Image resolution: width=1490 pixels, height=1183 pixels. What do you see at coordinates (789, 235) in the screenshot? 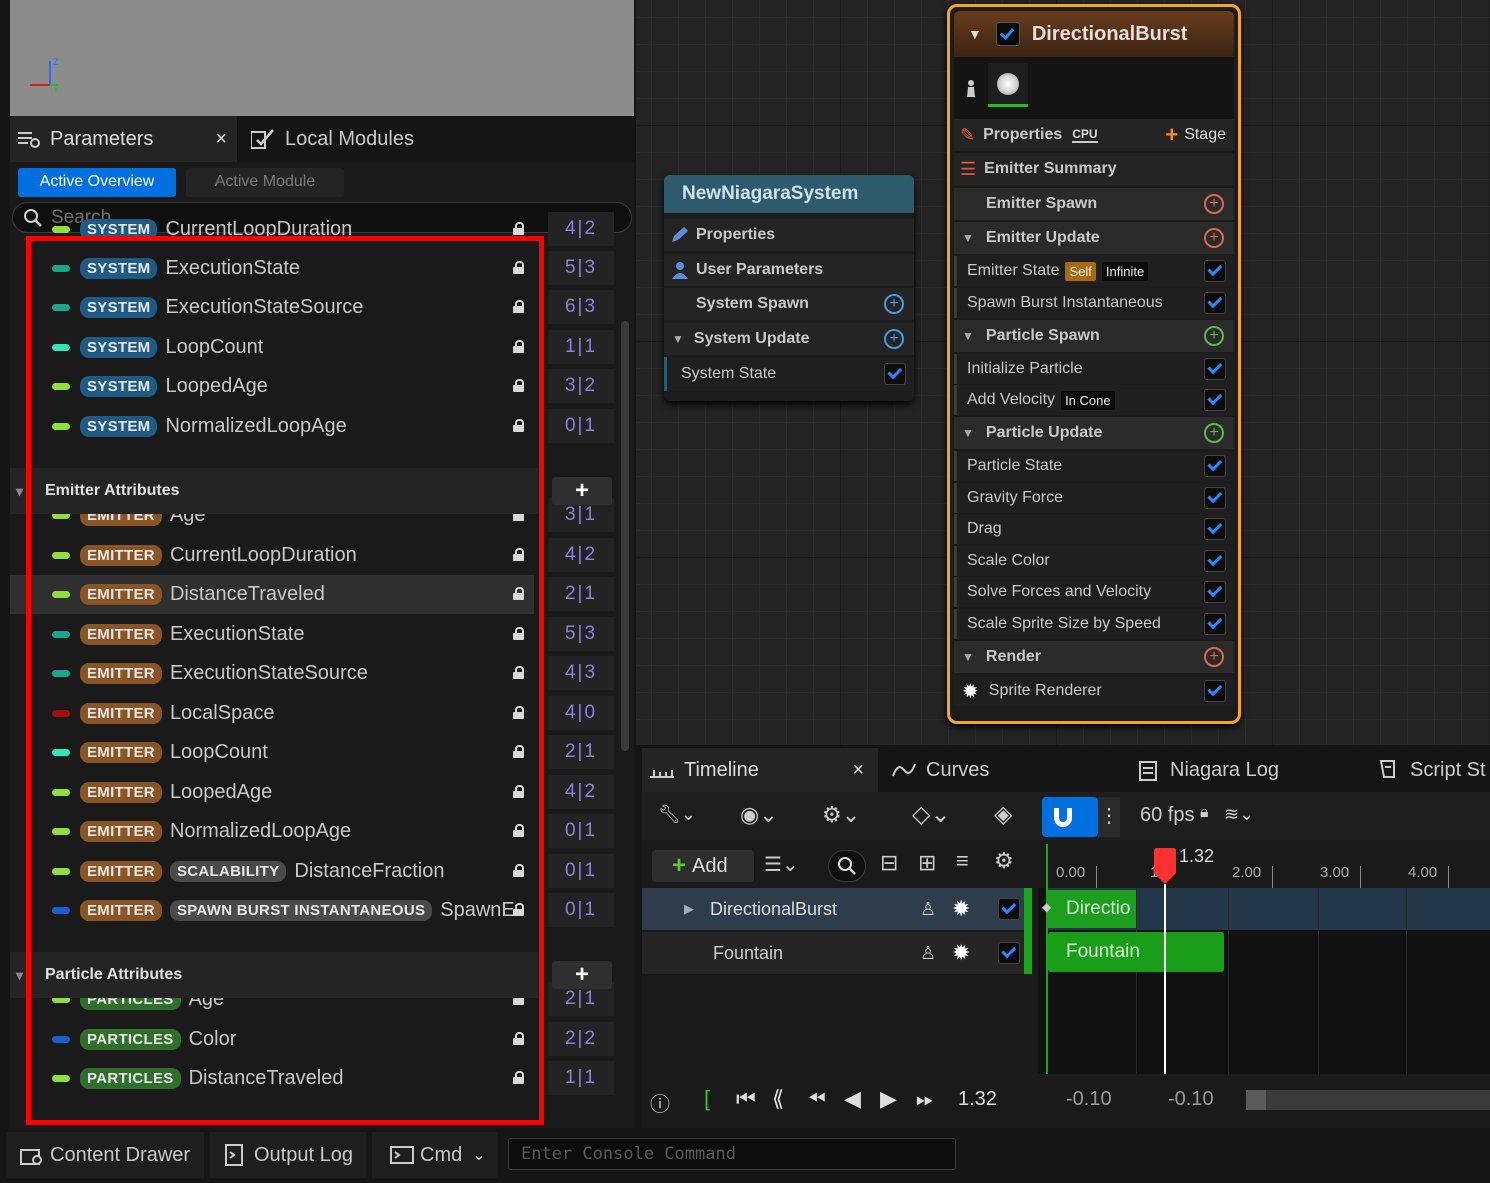
I see `system-properties-row: Properties` at bounding box center [789, 235].